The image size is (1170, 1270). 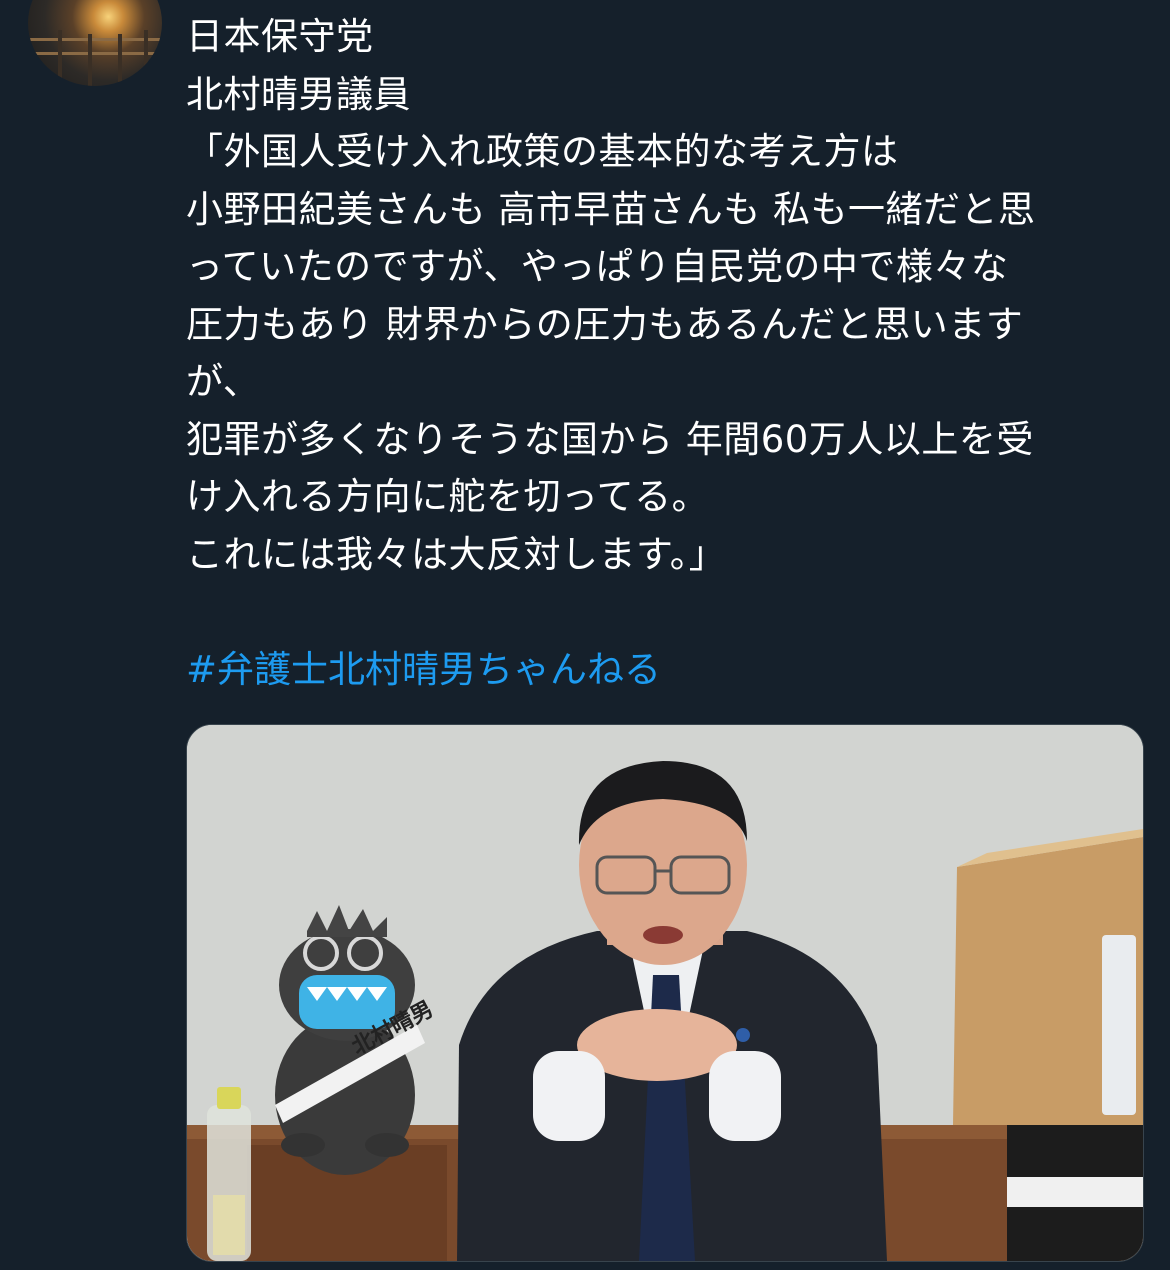 What do you see at coordinates (666, 670) in the screenshot?
I see `hashtag-link: #弁護士北村晴男ちゃんねる` at bounding box center [666, 670].